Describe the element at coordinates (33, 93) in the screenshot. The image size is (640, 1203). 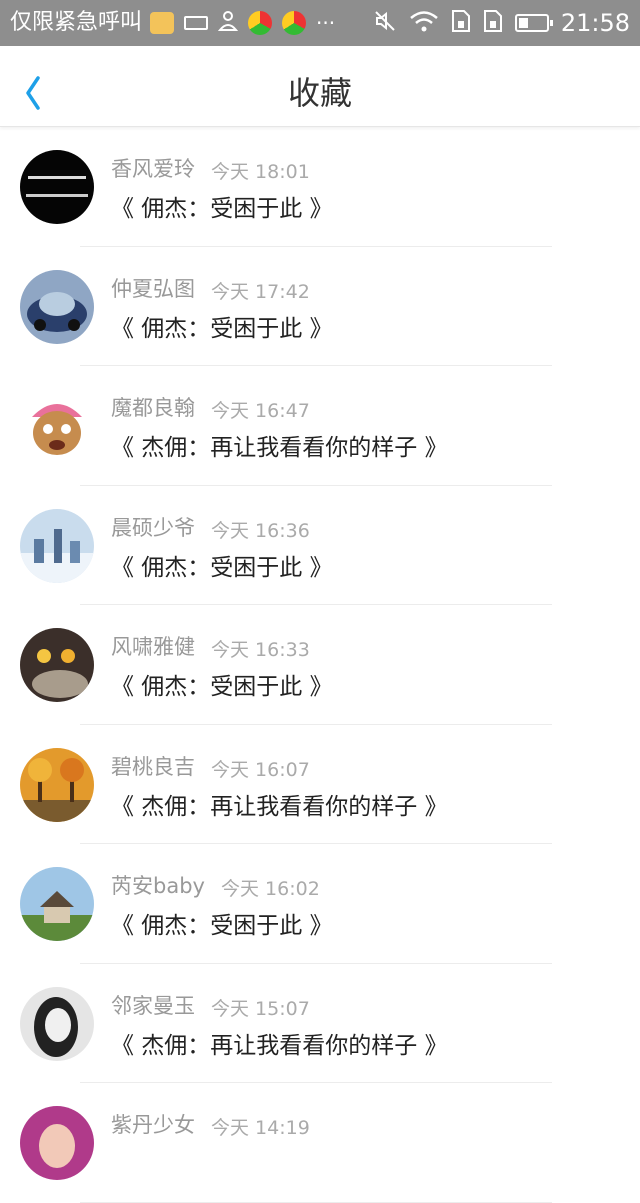
I see `chevron-left-icon` at that location.